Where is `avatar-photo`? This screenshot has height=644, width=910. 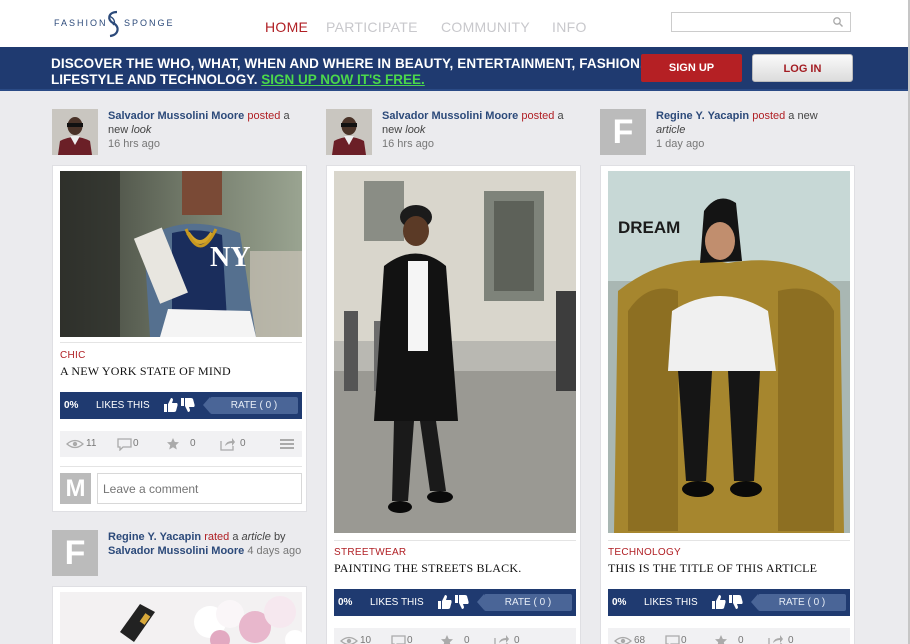
avatar-photo is located at coordinates (75, 132).